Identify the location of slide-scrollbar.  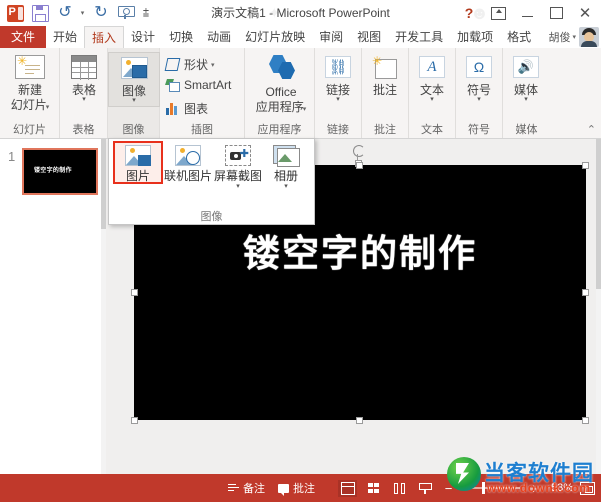
(598, 306).